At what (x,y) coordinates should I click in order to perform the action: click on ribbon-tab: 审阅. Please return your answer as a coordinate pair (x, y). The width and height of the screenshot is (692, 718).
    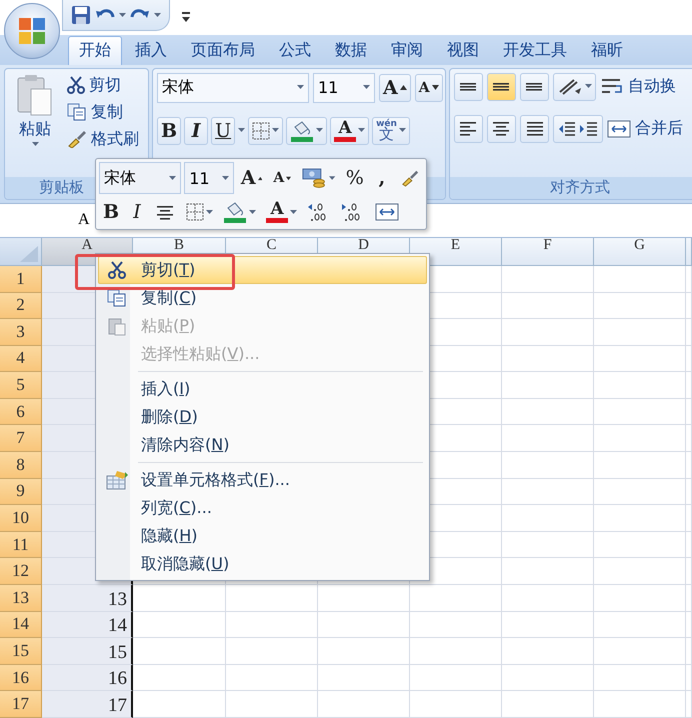
    Looking at the image, I should click on (407, 50).